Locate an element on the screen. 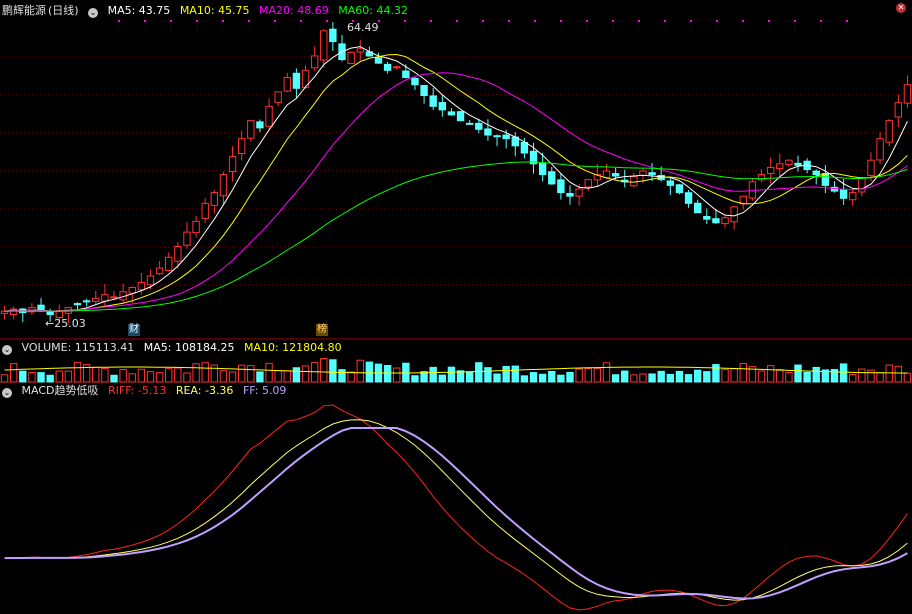  close-panel-icon: ✕ is located at coordinates (901, 8).